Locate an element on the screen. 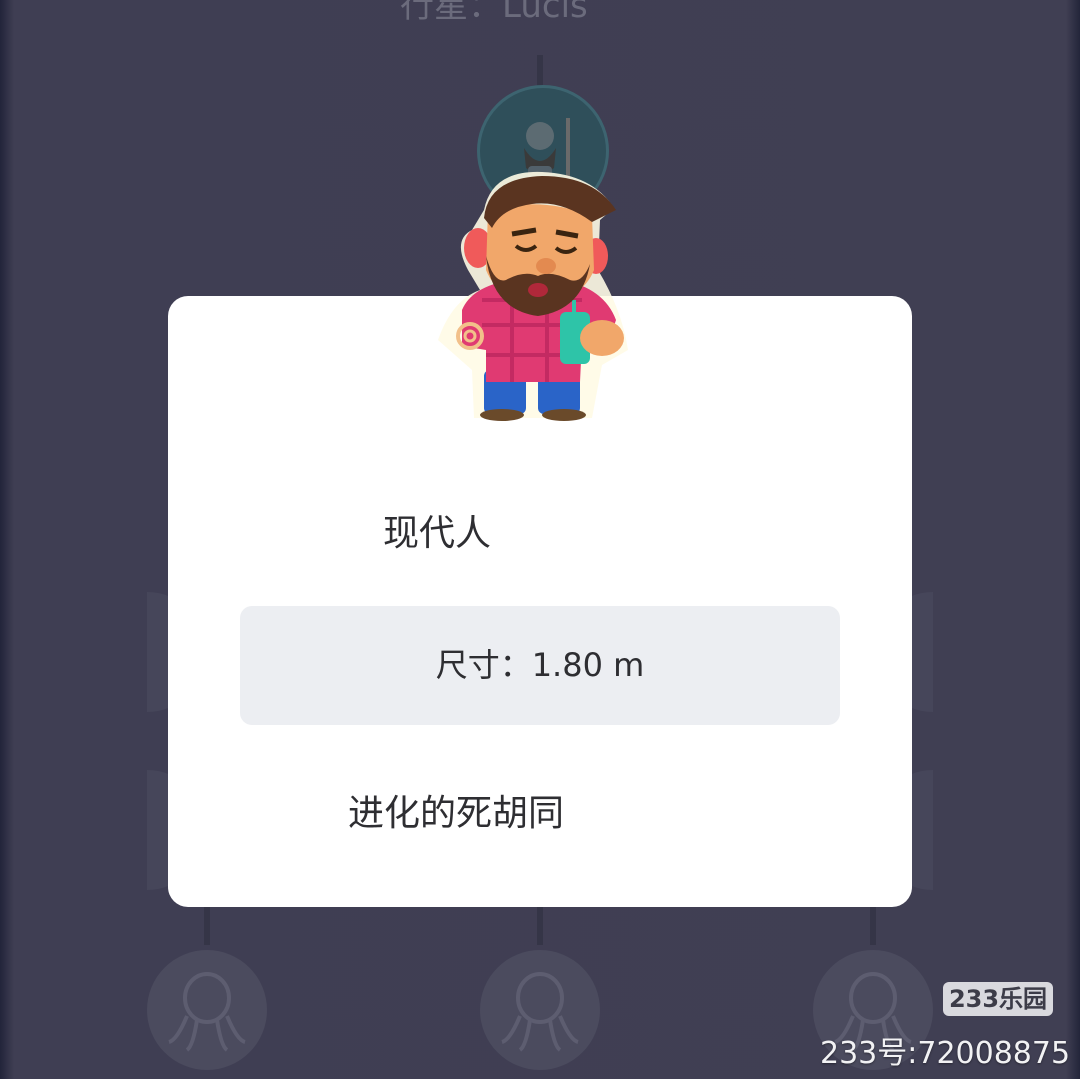 The image size is (1080, 1079). species-name: 现代人 is located at coordinates (437, 533).